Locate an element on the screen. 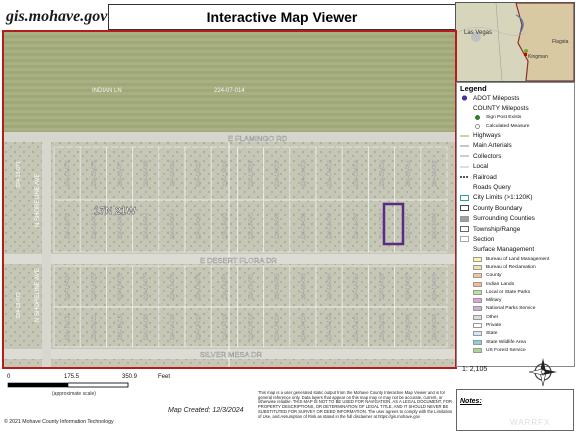 This screenshot has height=434, width=576. inset-locator-map: Las Vegas Kingman Flagsta is located at coordinates (515, 42).